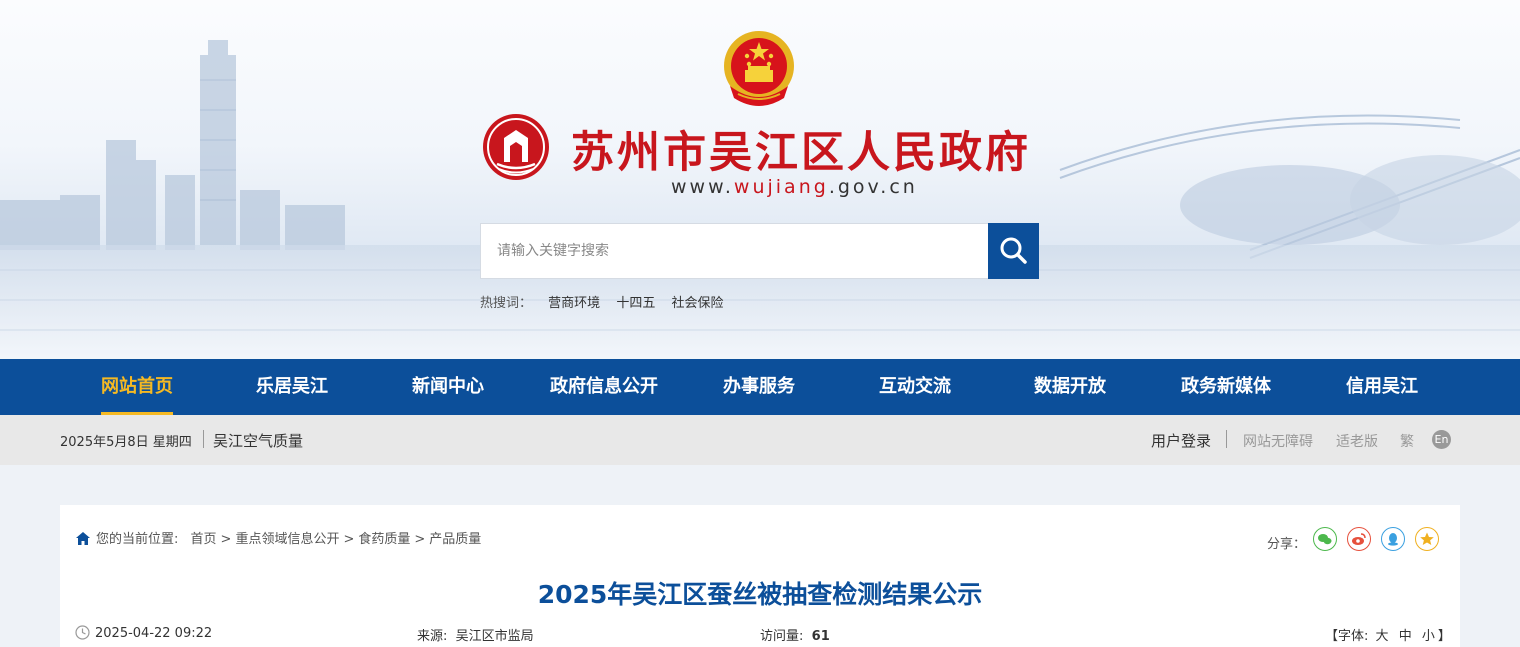 The image size is (1520, 647). Describe the element at coordinates (384, 539) in the screenshot. I see `breadcrumb-food-drug: 食药质量` at that location.